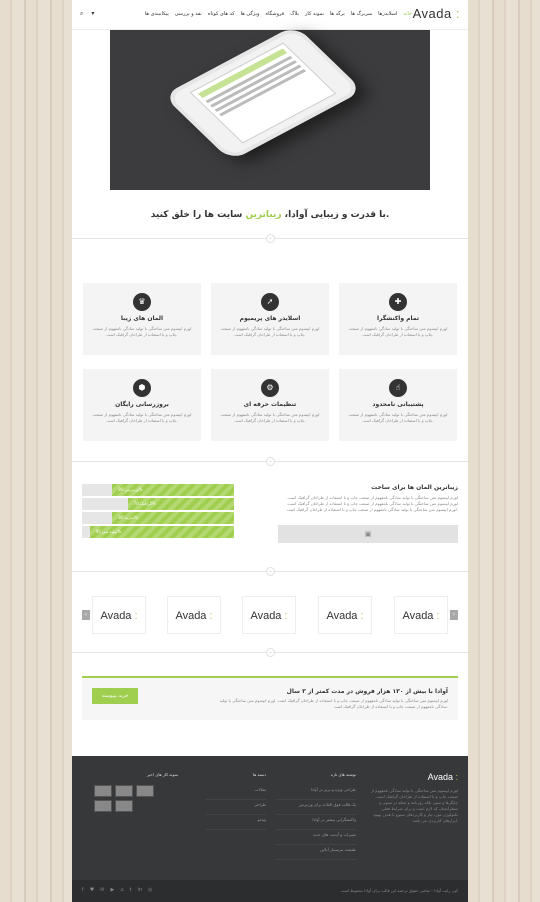 This screenshot has height=902, width=540. What do you see at coordinates (457, 13) in the screenshot?
I see `logo-accent: :` at bounding box center [457, 13].